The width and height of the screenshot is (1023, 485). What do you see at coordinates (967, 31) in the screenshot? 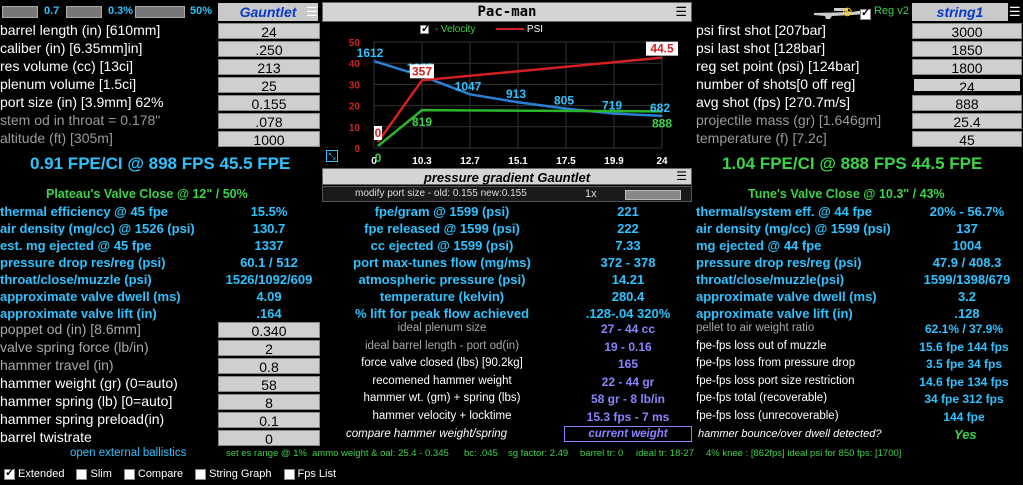
I see `right-input-field: 3000` at bounding box center [967, 31].